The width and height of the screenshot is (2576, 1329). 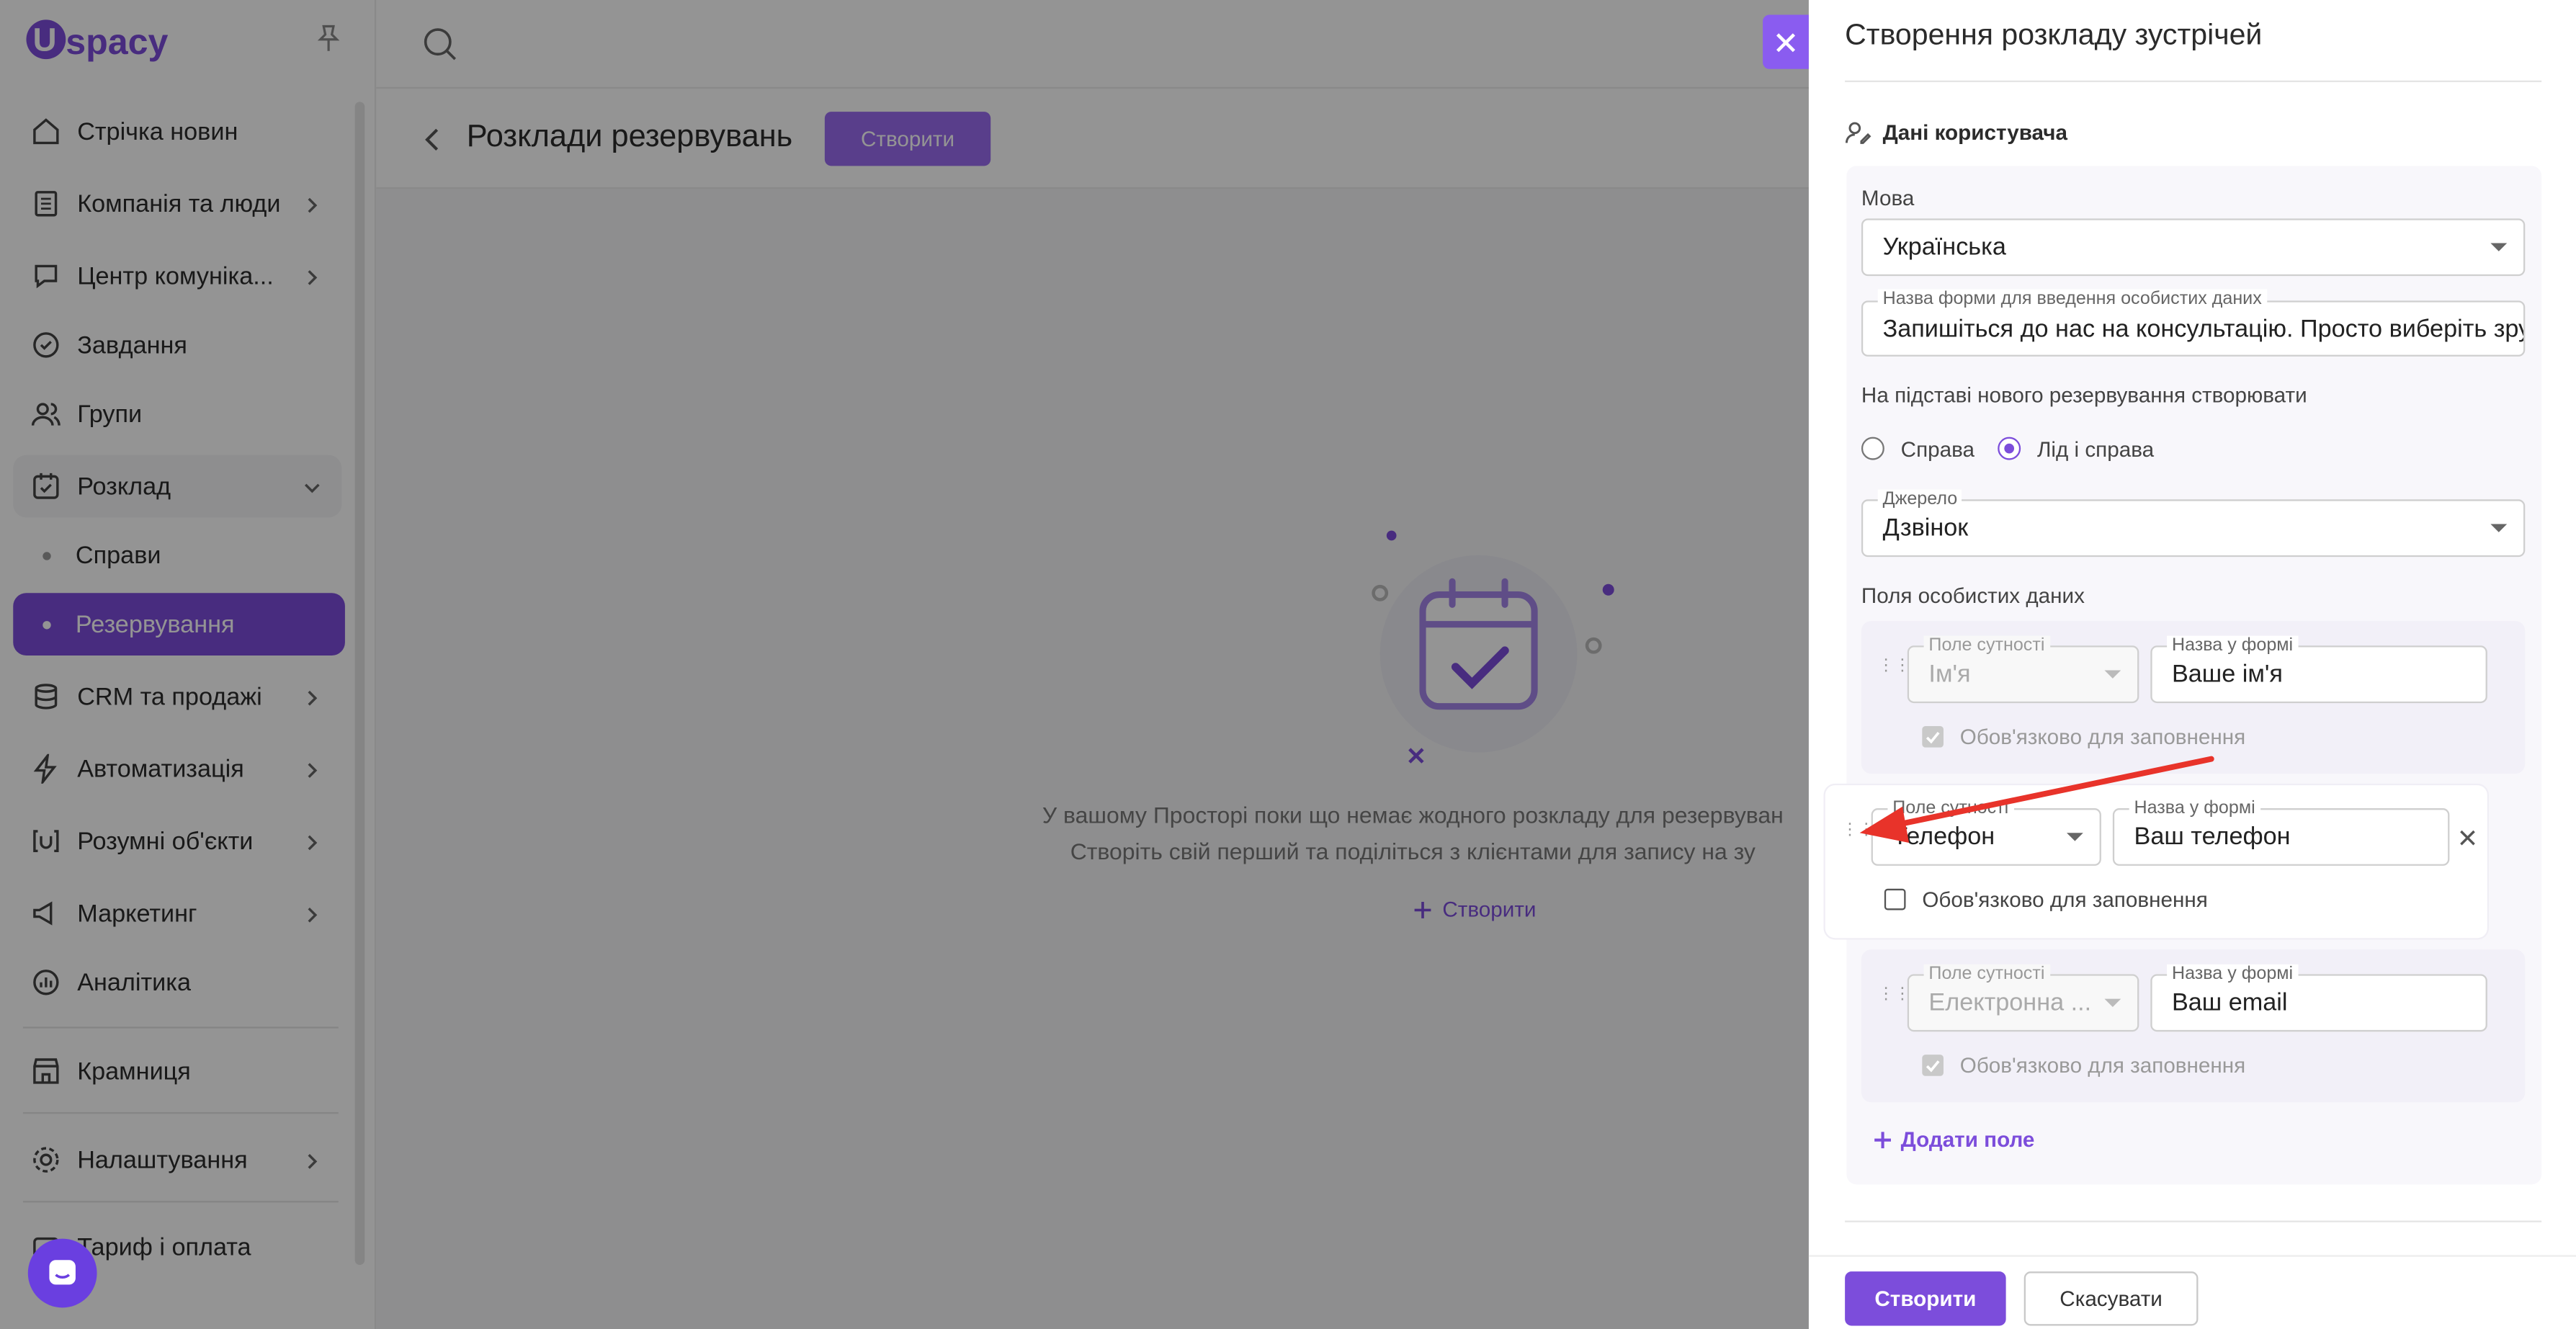 I want to click on section-title: Дані користувача, so click(x=1975, y=132).